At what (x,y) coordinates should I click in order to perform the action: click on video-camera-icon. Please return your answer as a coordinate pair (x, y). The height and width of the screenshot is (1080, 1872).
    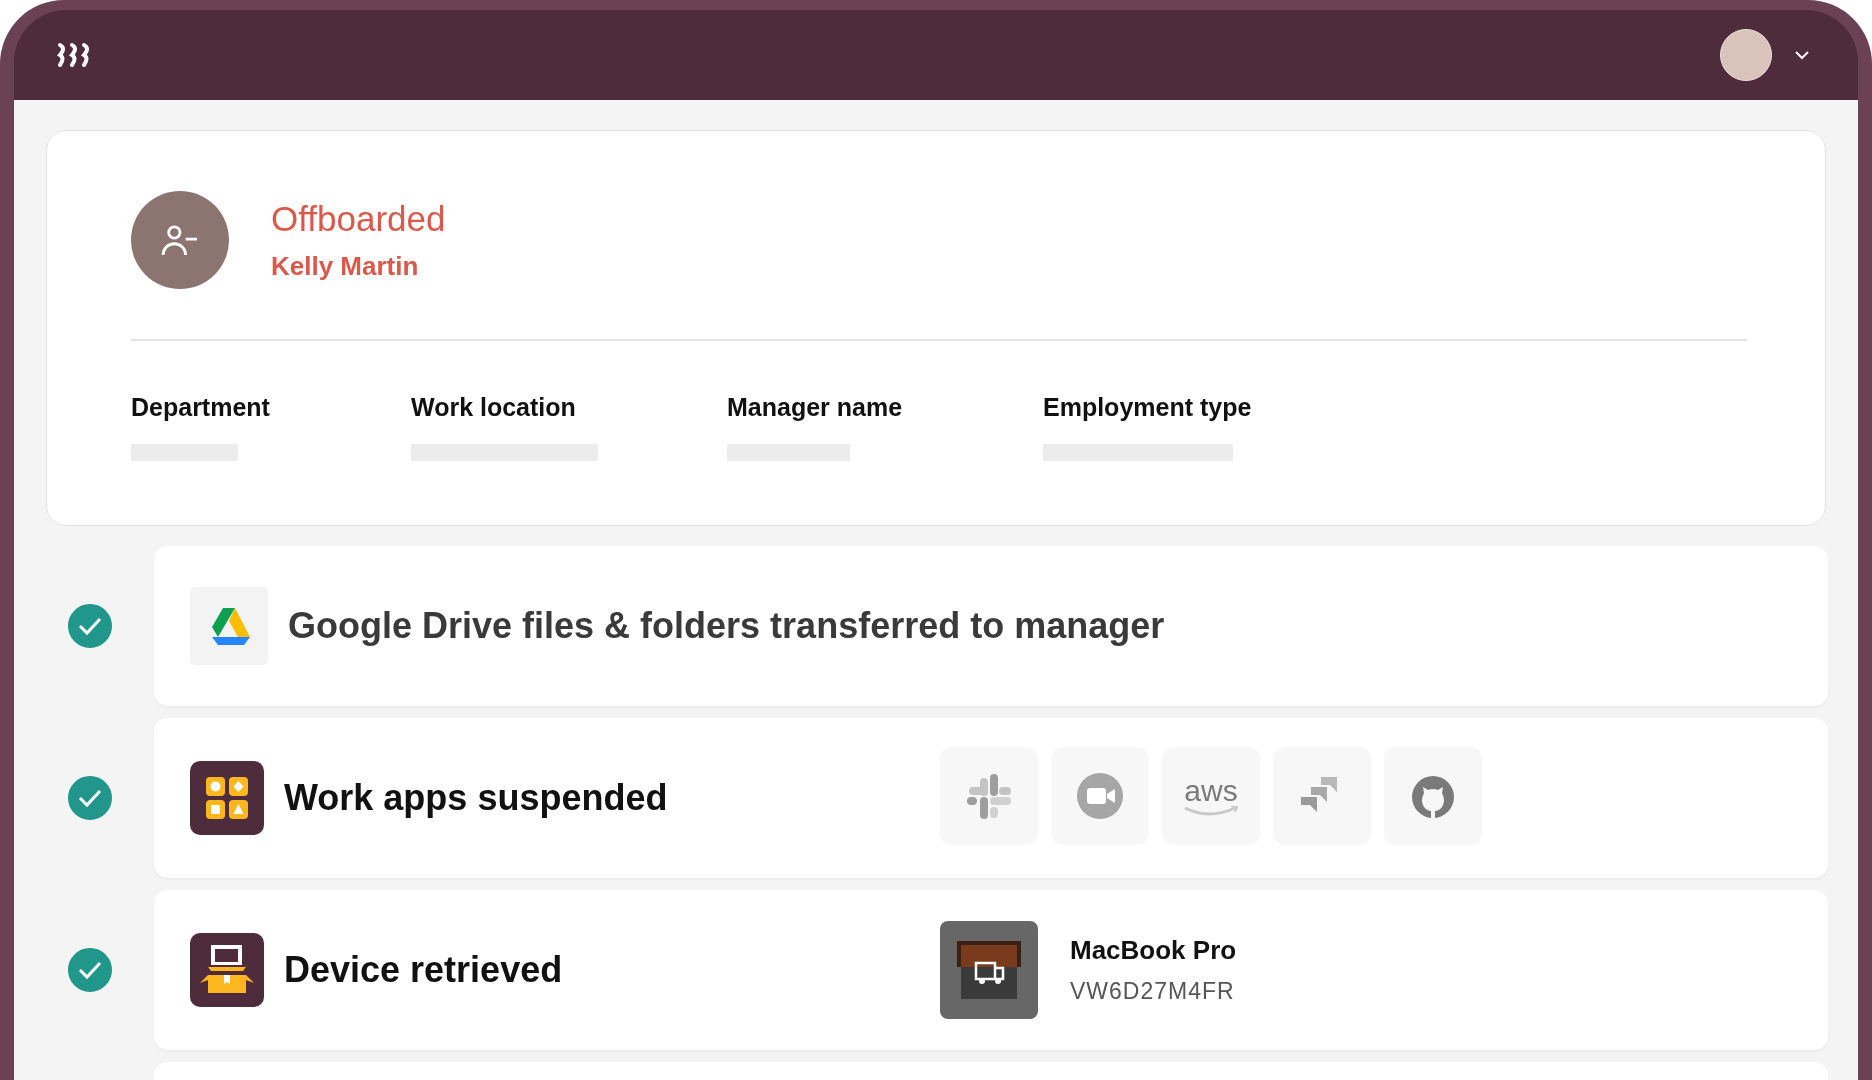
    Looking at the image, I should click on (1100, 796).